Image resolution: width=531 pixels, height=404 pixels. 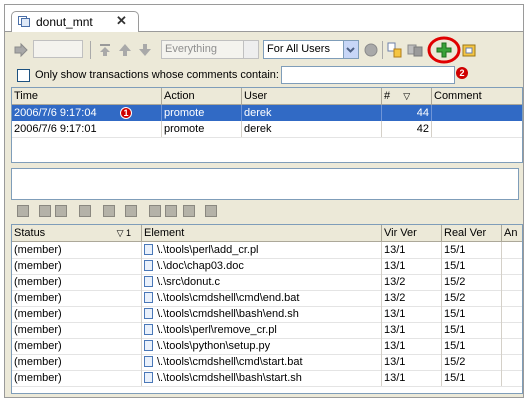 What do you see at coordinates (45, 211) in the screenshot?
I see `merge-icon` at bounding box center [45, 211].